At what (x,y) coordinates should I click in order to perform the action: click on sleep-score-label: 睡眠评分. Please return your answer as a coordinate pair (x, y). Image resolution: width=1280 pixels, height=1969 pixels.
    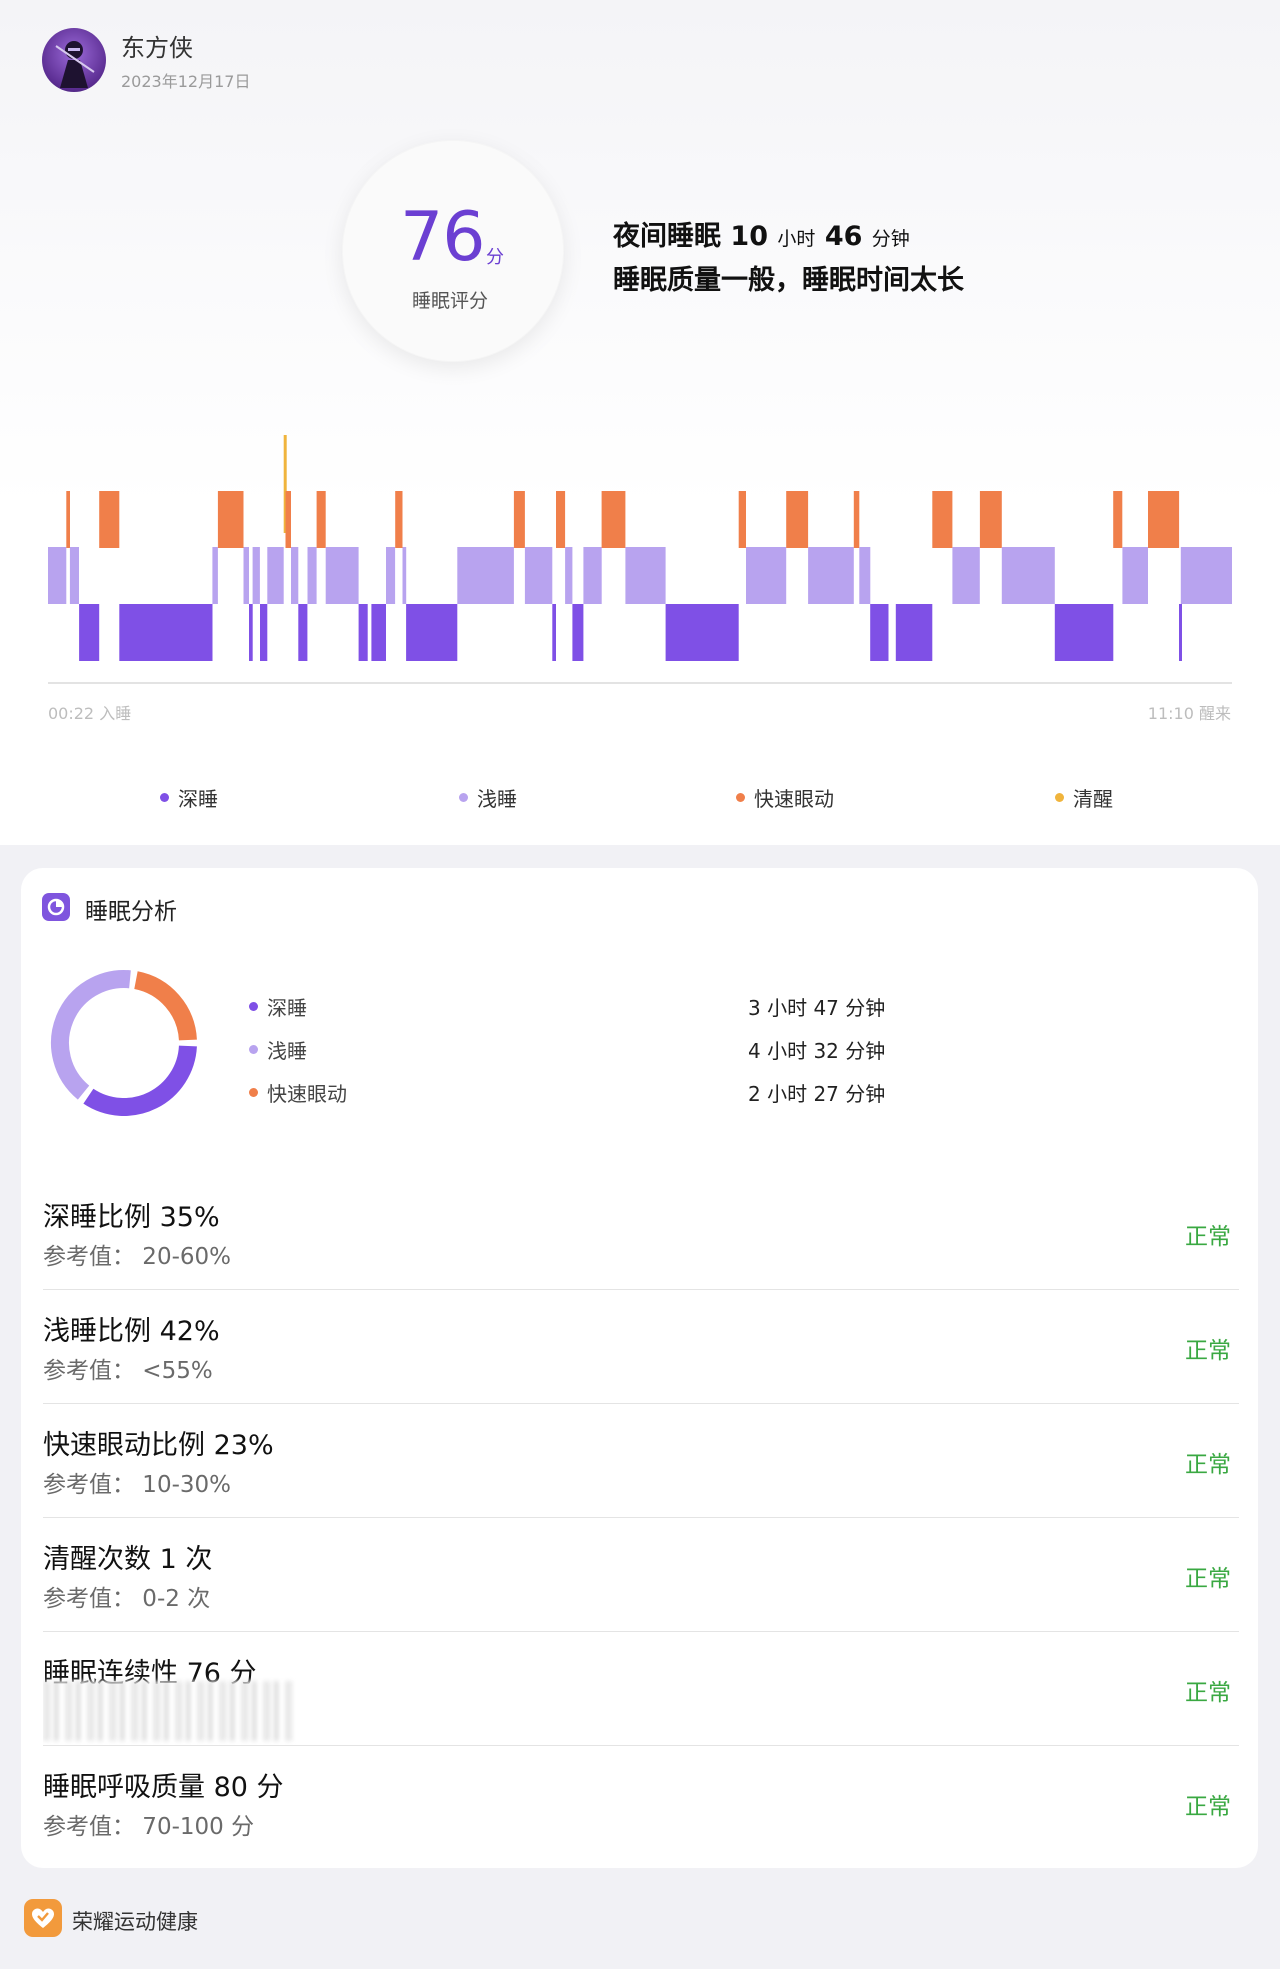
    Looking at the image, I should click on (450, 301).